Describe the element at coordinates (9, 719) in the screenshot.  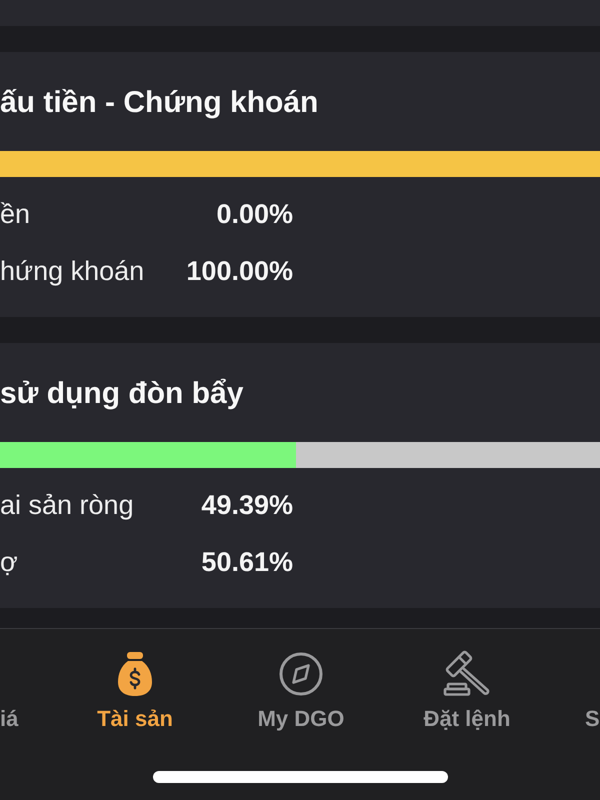
I see `nav-tab: iá` at that location.